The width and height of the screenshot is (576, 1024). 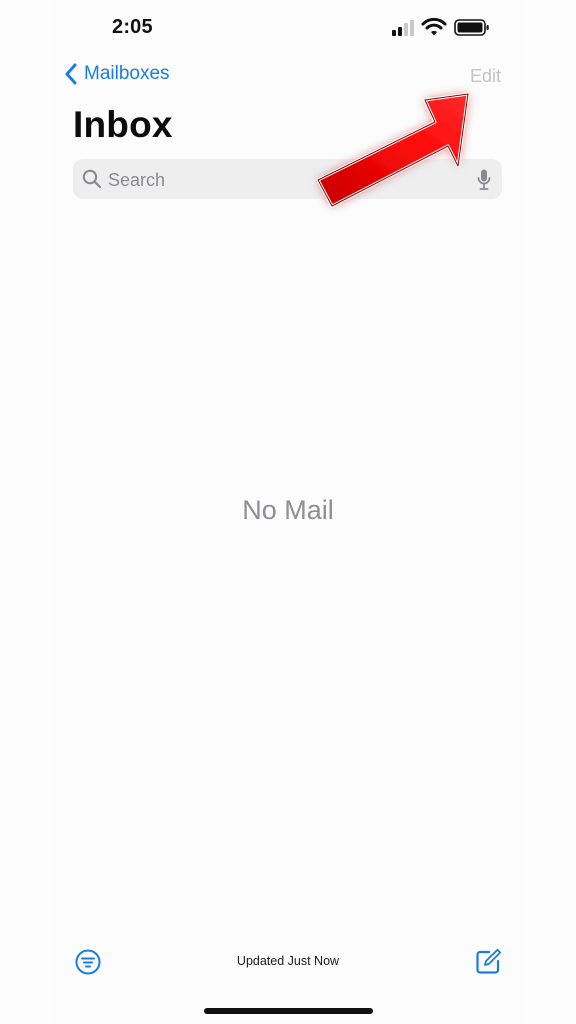 What do you see at coordinates (488, 962) in the screenshot?
I see `compose-icon` at bounding box center [488, 962].